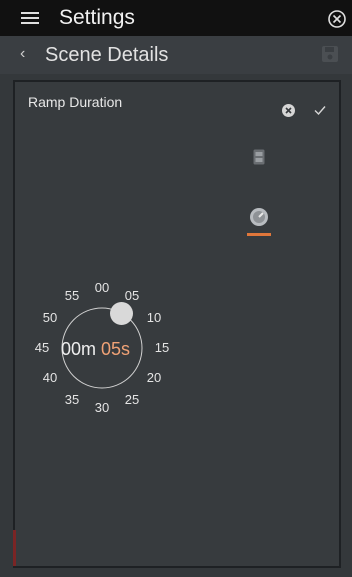 The width and height of the screenshot is (352, 577). I want to click on device-icon, so click(259, 157).